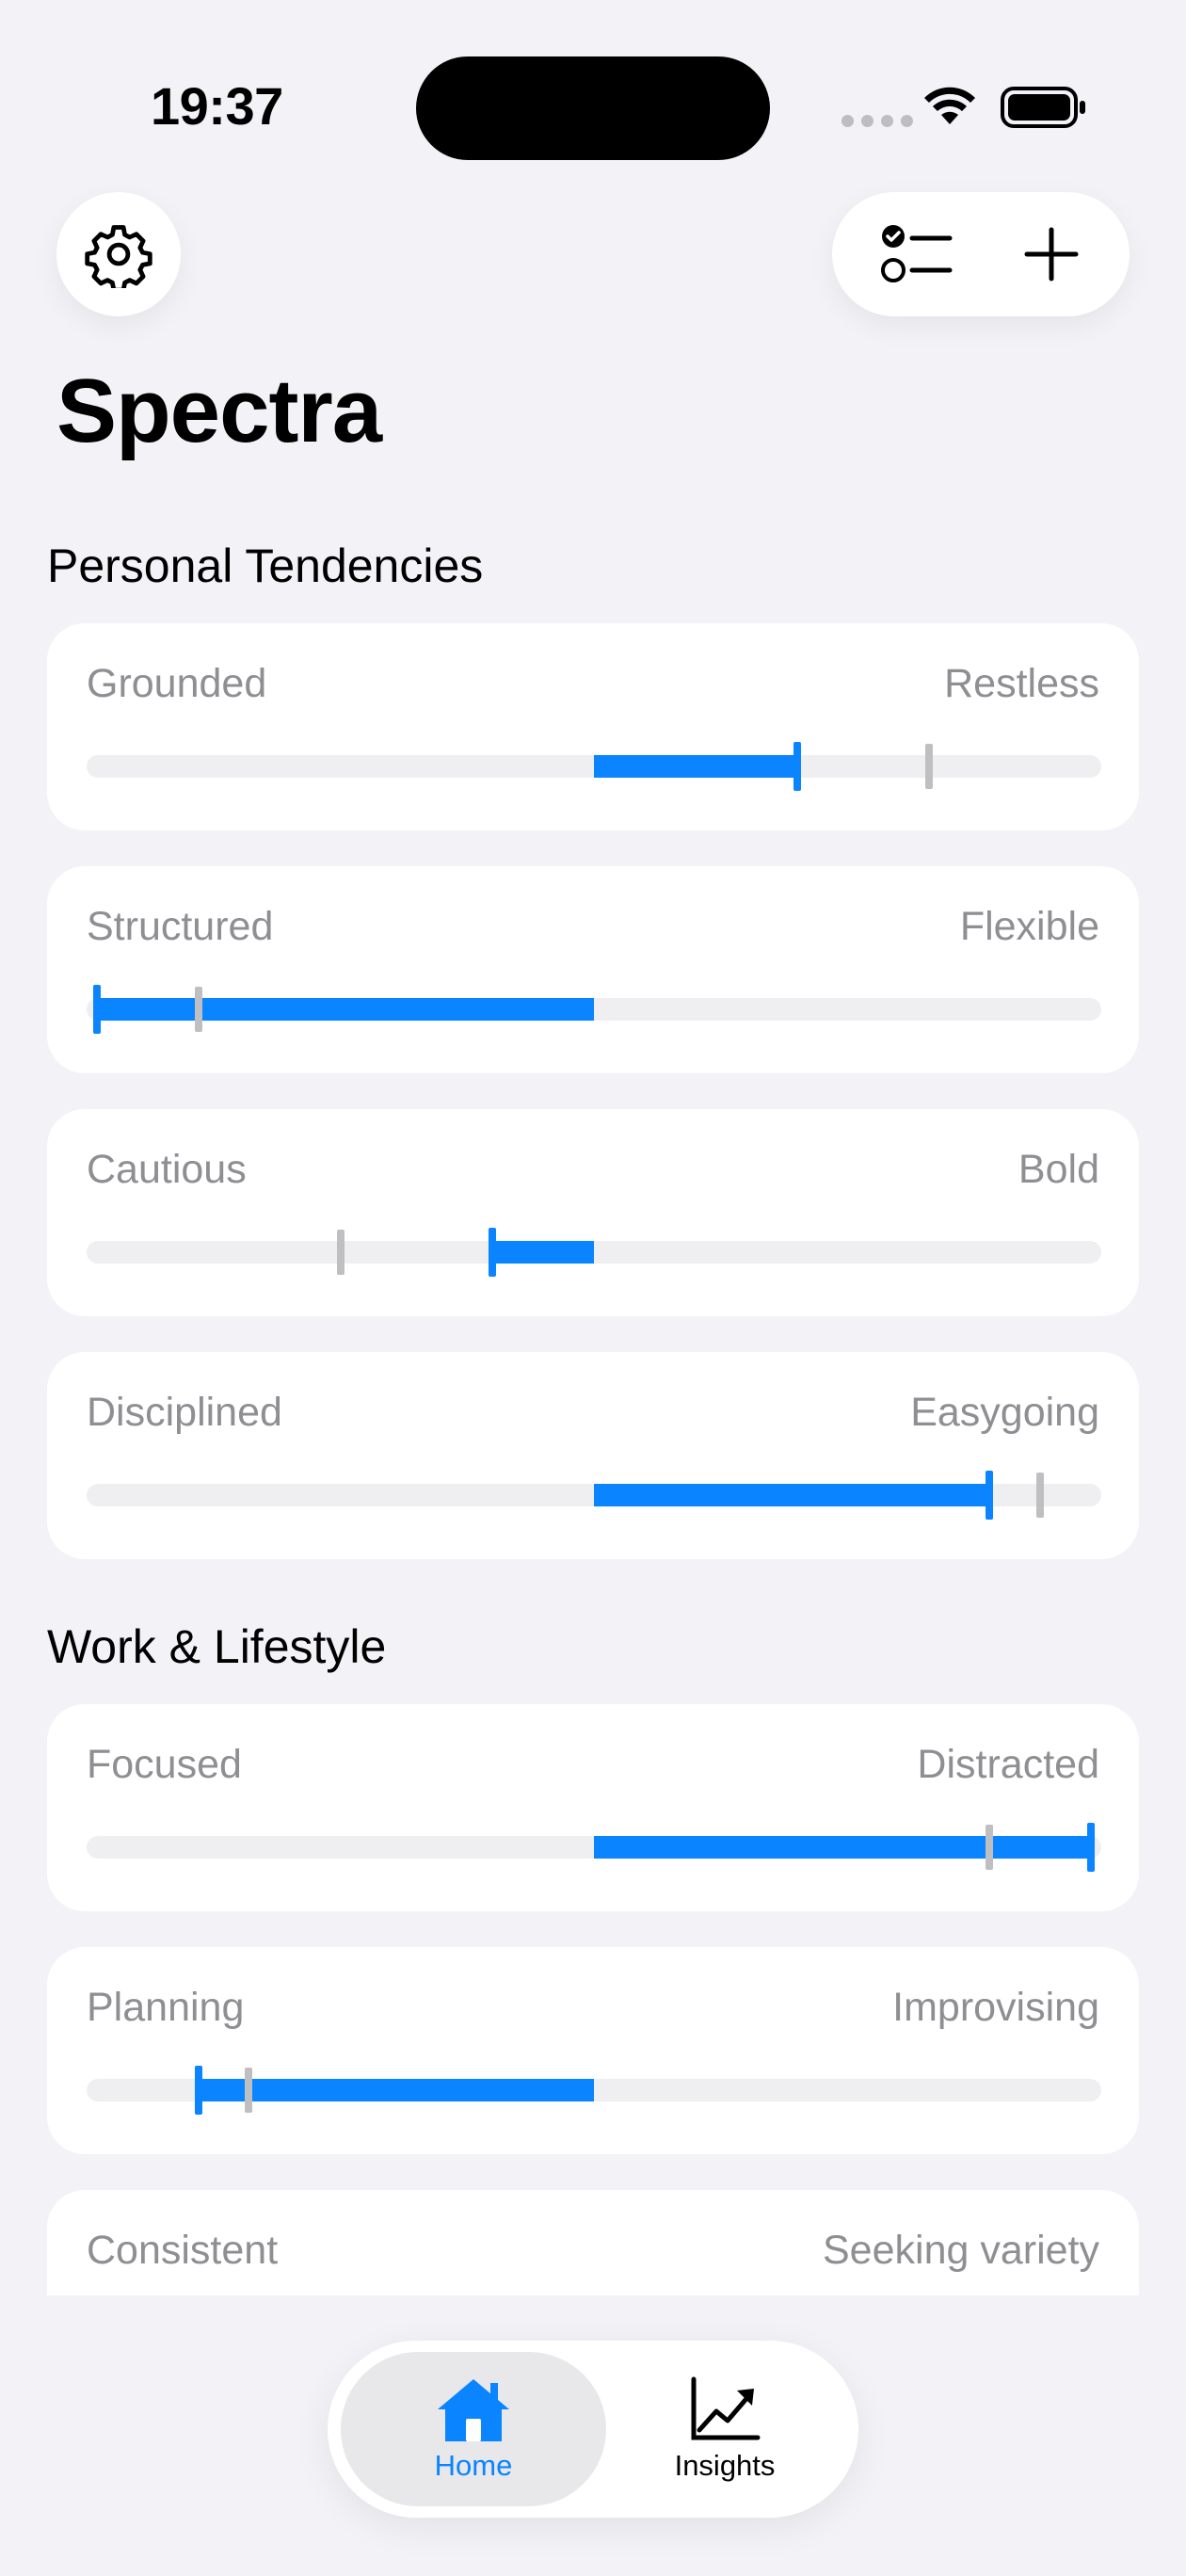 Image resolution: width=1186 pixels, height=2576 pixels. I want to click on battery-icon, so click(1043, 107).